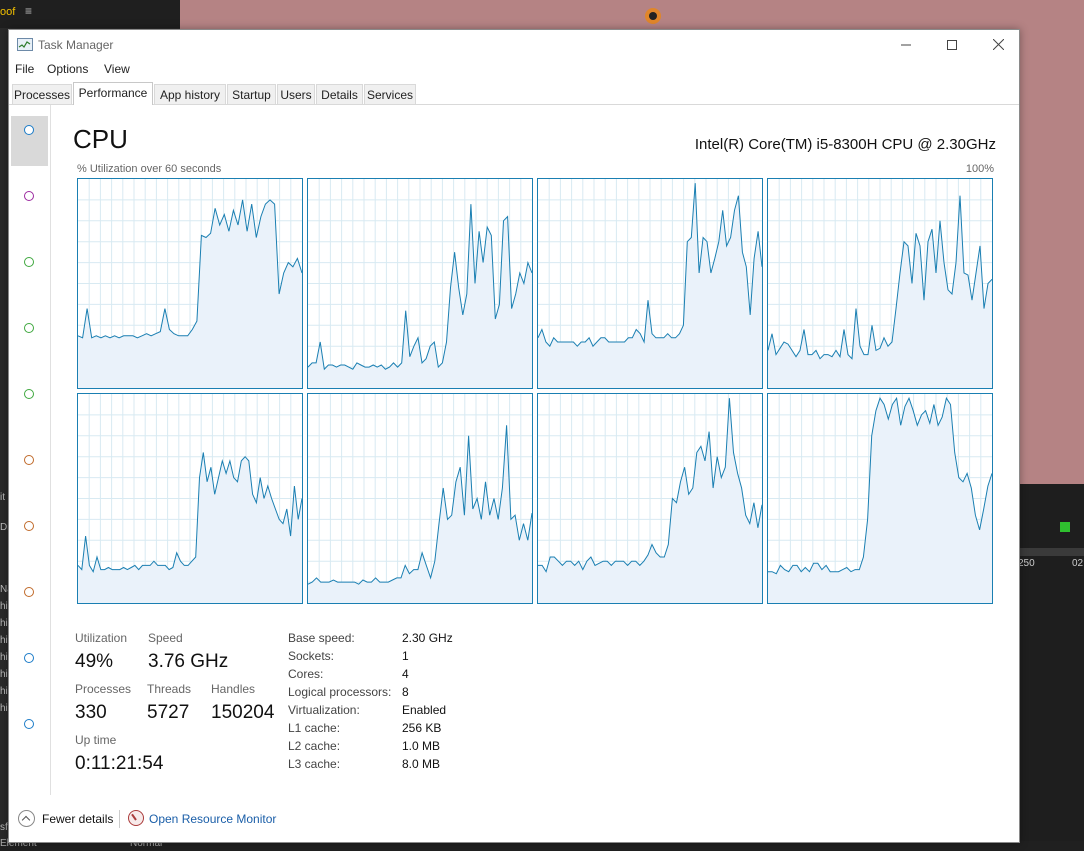  What do you see at coordinates (24, 69) in the screenshot?
I see `menu-file: File` at bounding box center [24, 69].